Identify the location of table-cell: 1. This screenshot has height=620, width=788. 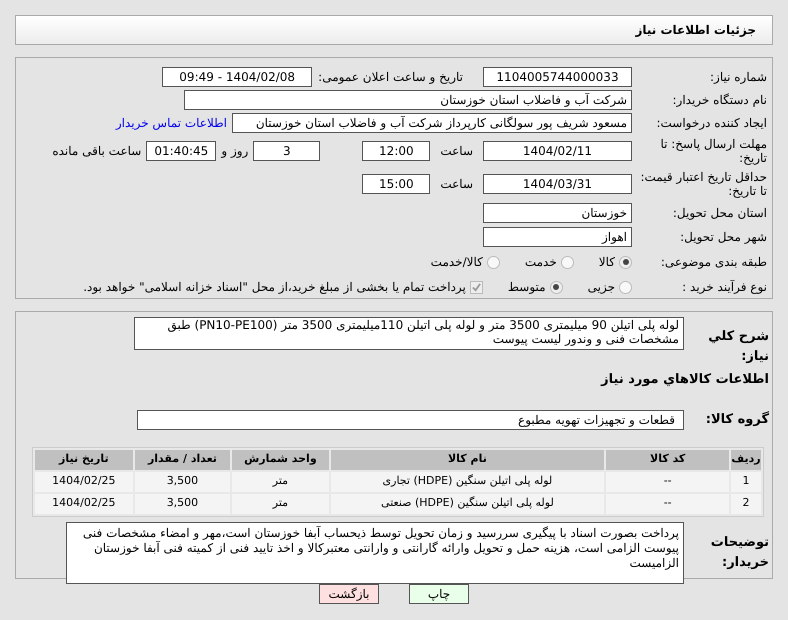
(746, 482).